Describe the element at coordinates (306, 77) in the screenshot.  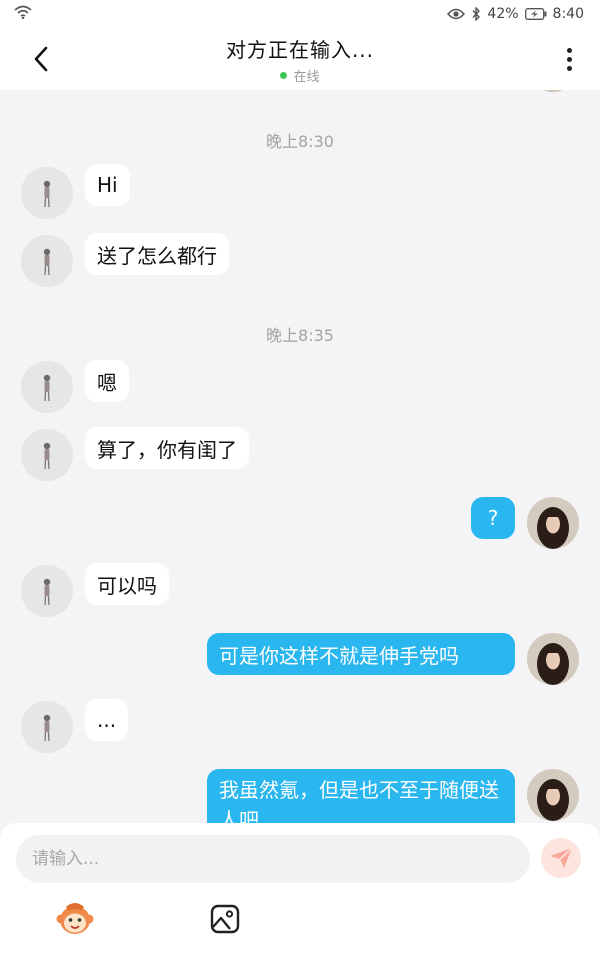
I see `online-status-label: 在线` at that location.